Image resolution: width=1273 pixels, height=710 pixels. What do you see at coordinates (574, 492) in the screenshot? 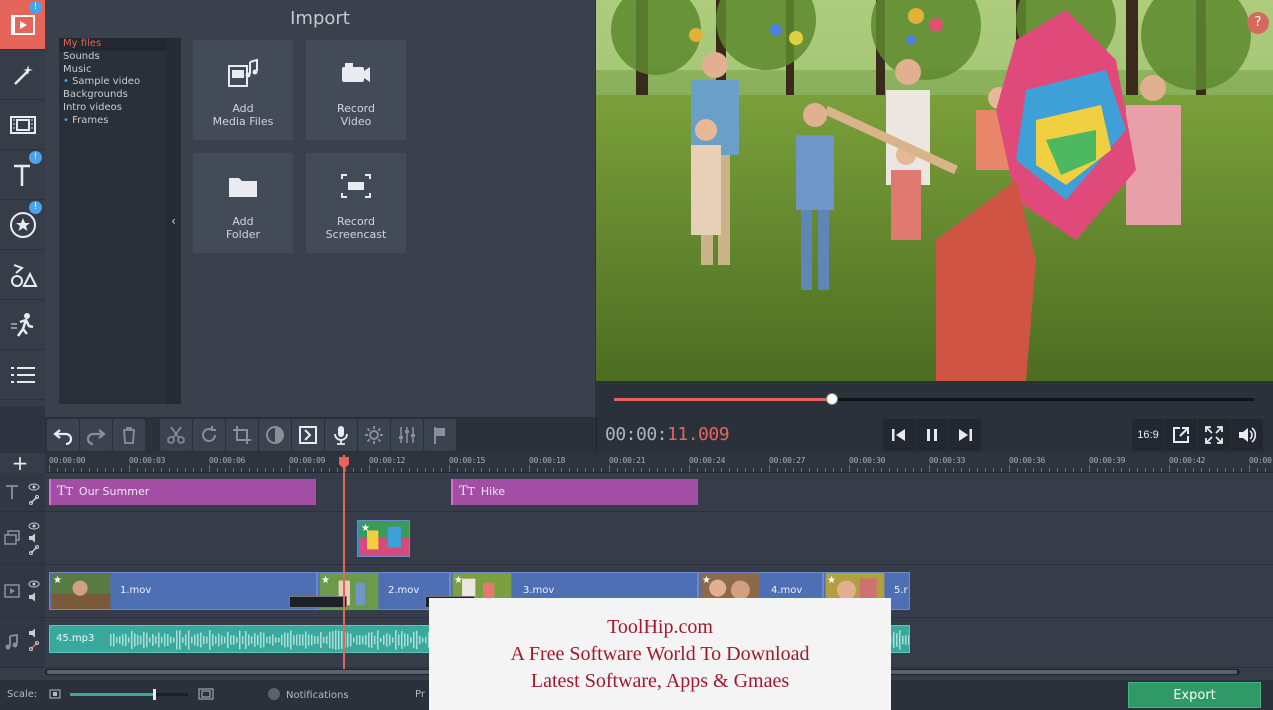
I see `title-clip: TT Hike` at bounding box center [574, 492].